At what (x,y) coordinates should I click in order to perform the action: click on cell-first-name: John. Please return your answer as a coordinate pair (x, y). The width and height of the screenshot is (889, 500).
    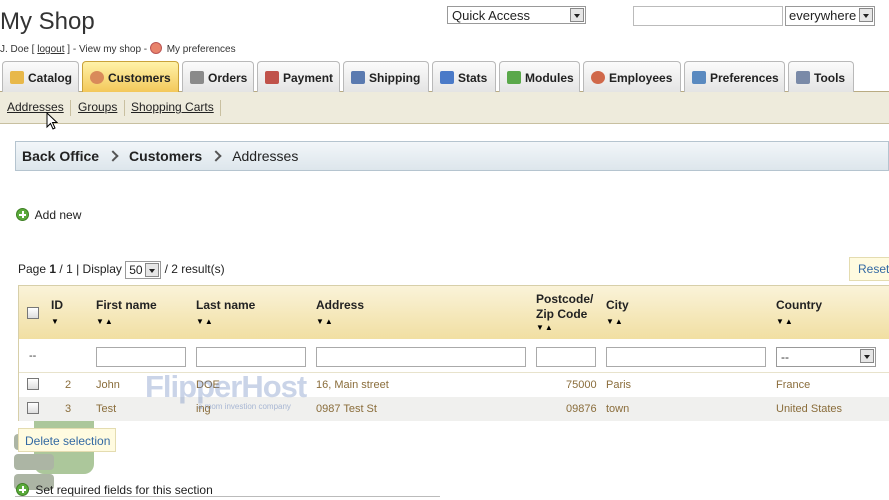
    Looking at the image, I should click on (108, 385).